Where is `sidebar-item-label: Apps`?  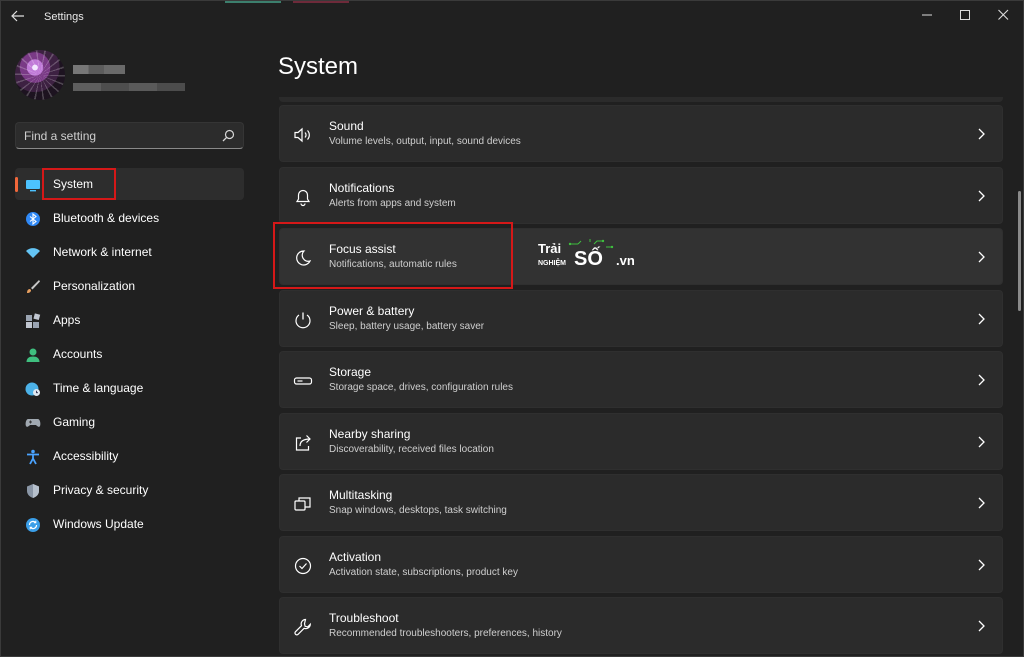 sidebar-item-label: Apps is located at coordinates (67, 320).